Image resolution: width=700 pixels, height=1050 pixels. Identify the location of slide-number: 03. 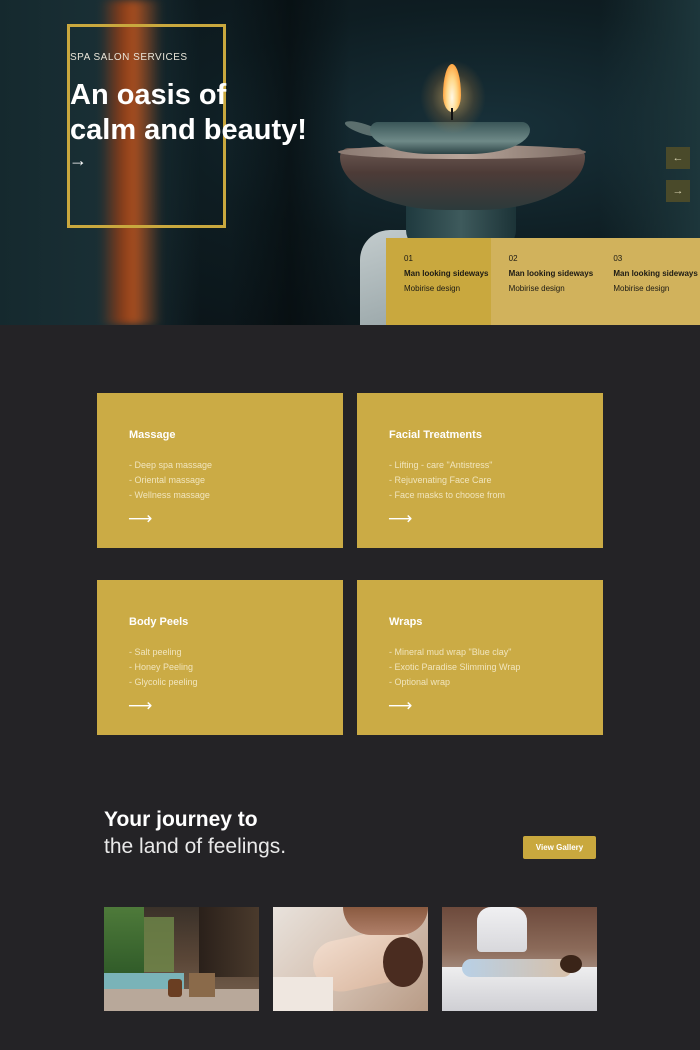
(618, 258).